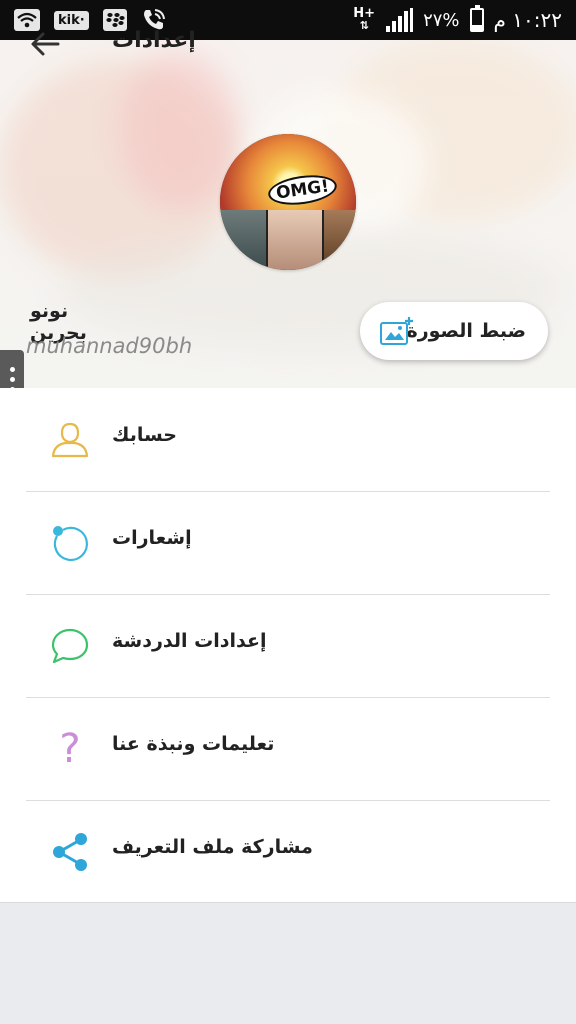 This screenshot has height=1024, width=576. What do you see at coordinates (189, 641) in the screenshot?
I see `menu-label-chat-settings: إعدادات الدردشة` at bounding box center [189, 641].